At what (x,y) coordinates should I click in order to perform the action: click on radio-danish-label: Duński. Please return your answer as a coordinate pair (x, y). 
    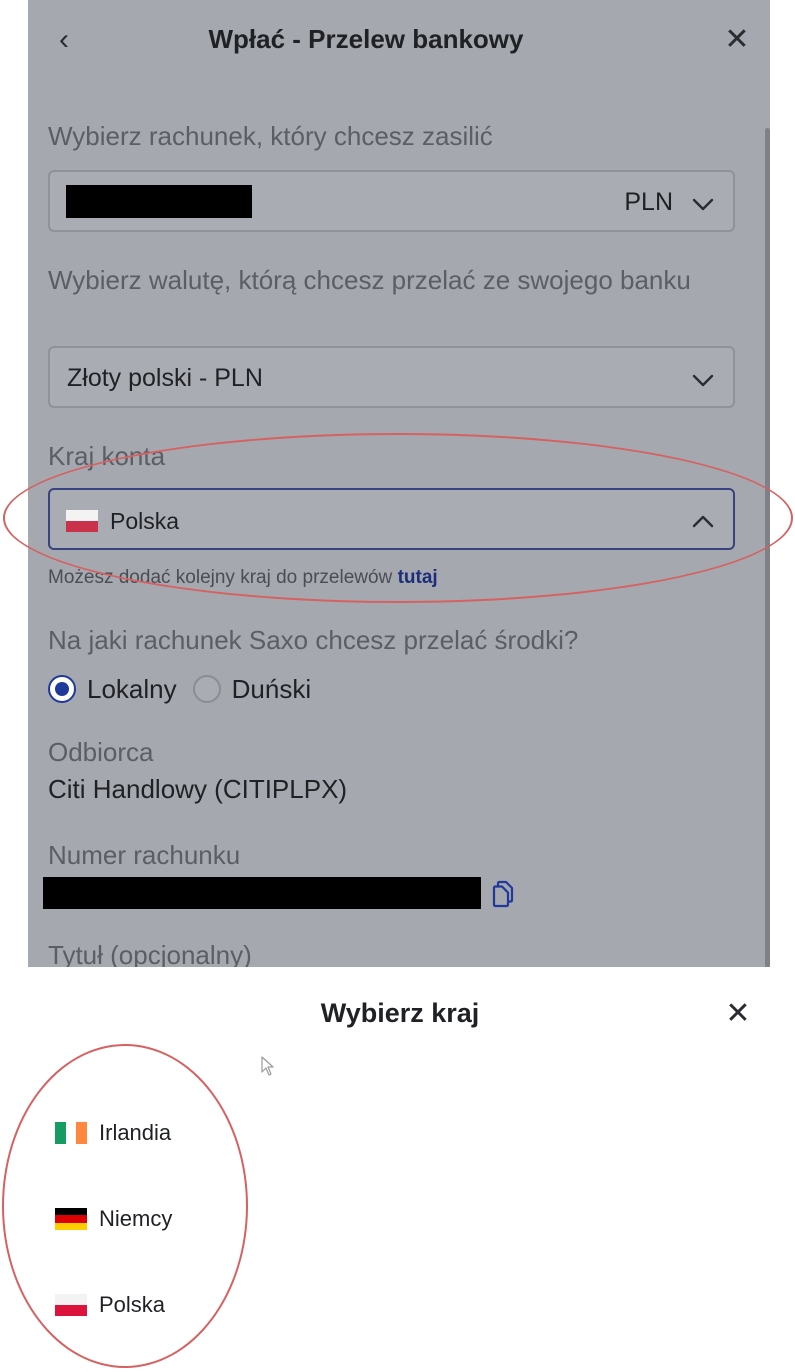
    Looking at the image, I should click on (271, 689).